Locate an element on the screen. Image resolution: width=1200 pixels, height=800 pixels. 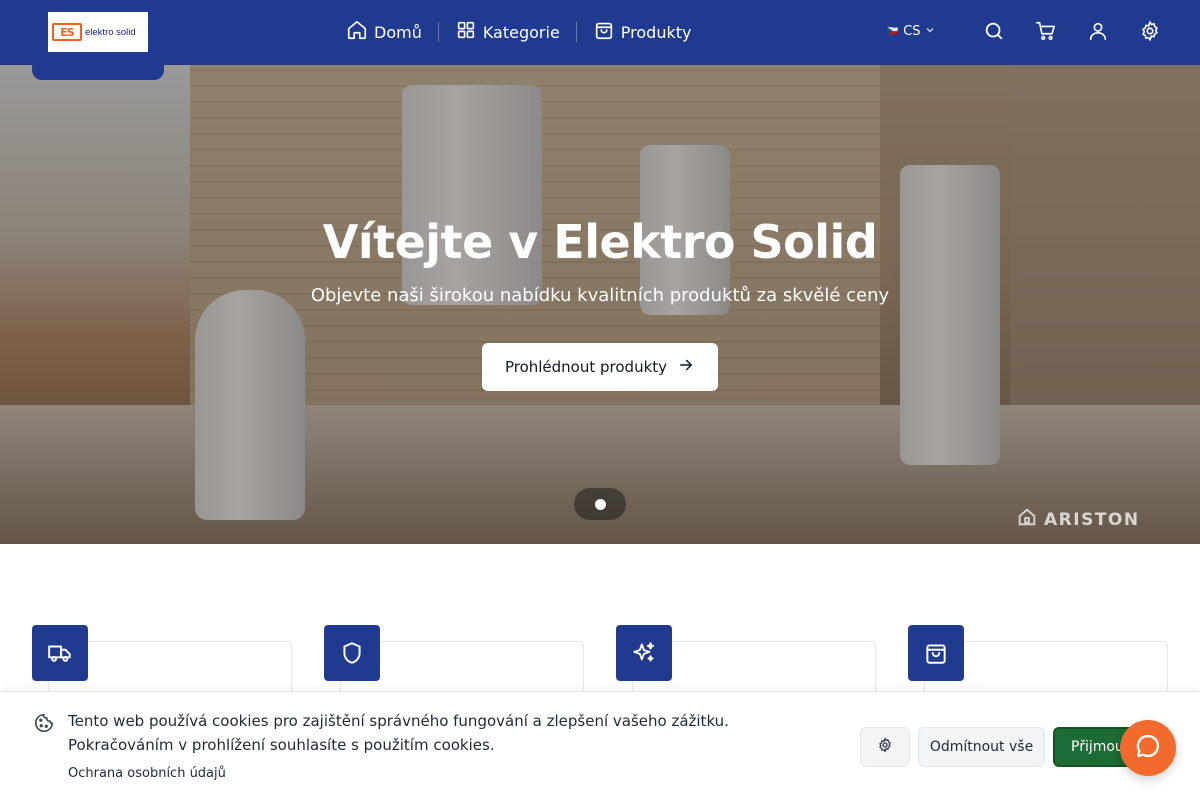
cookie-icon is located at coordinates (44, 723).